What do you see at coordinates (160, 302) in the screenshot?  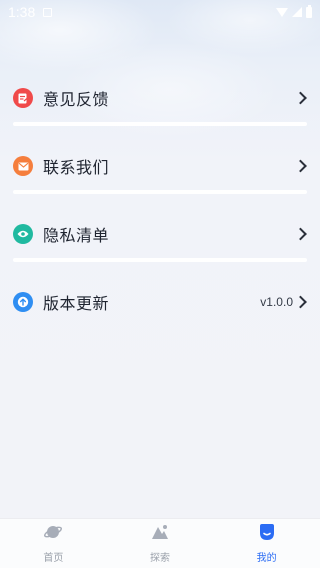 I see `menu-item-update: 版本更新 v1.0.0` at bounding box center [160, 302].